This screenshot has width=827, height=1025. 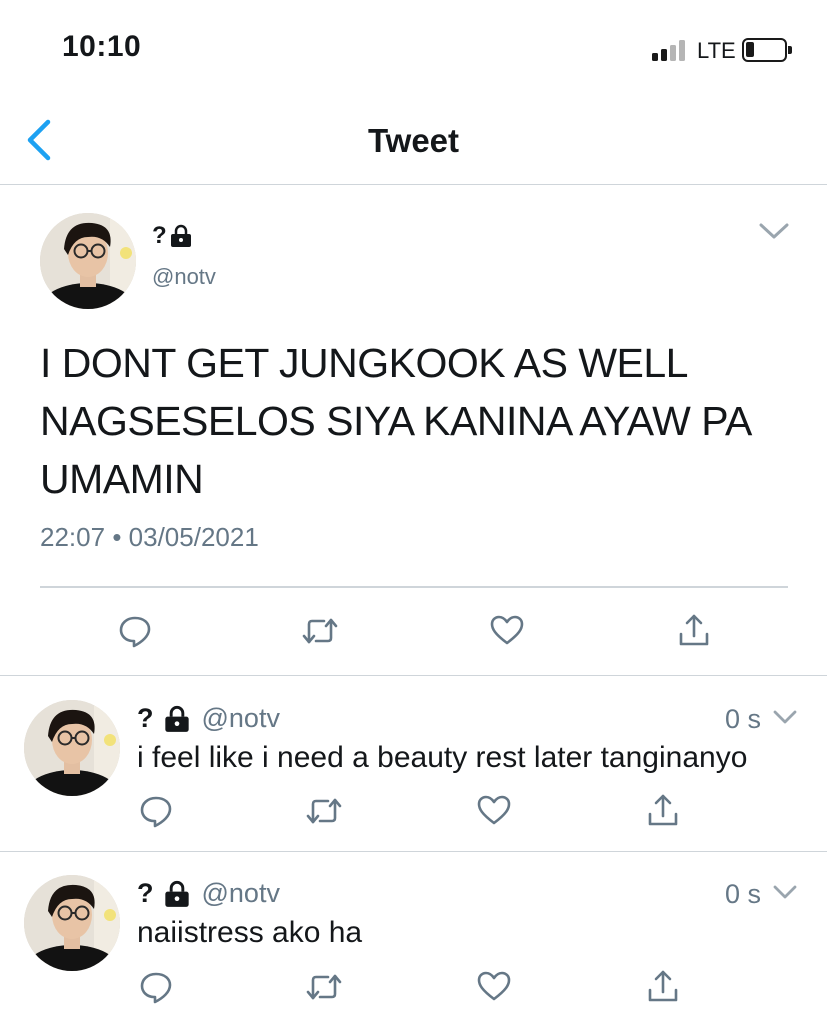 What do you see at coordinates (102, 46) in the screenshot?
I see `status-time: 10:10` at bounding box center [102, 46].